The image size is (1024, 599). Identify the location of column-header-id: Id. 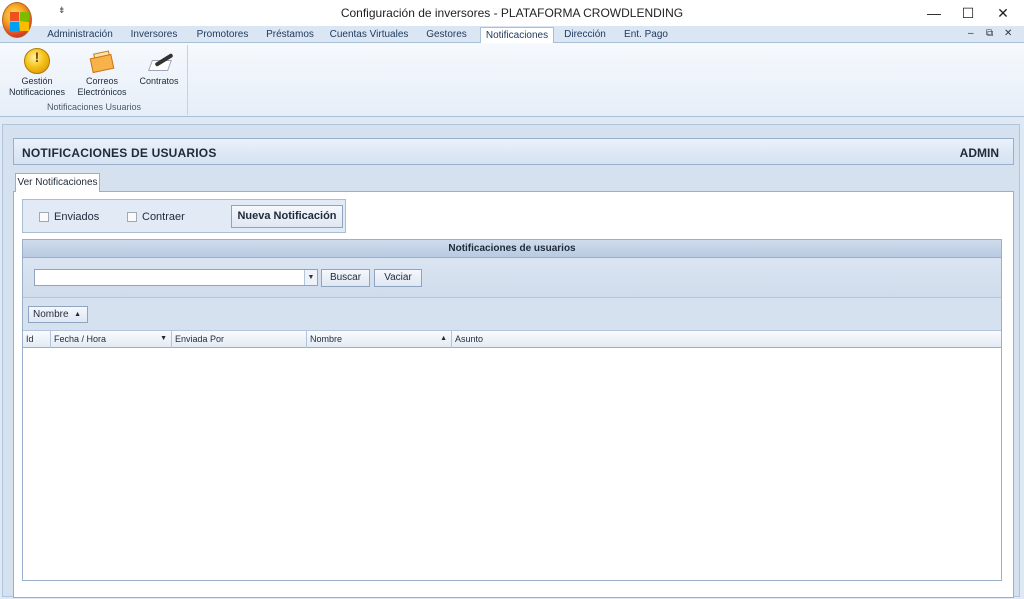
(37, 339).